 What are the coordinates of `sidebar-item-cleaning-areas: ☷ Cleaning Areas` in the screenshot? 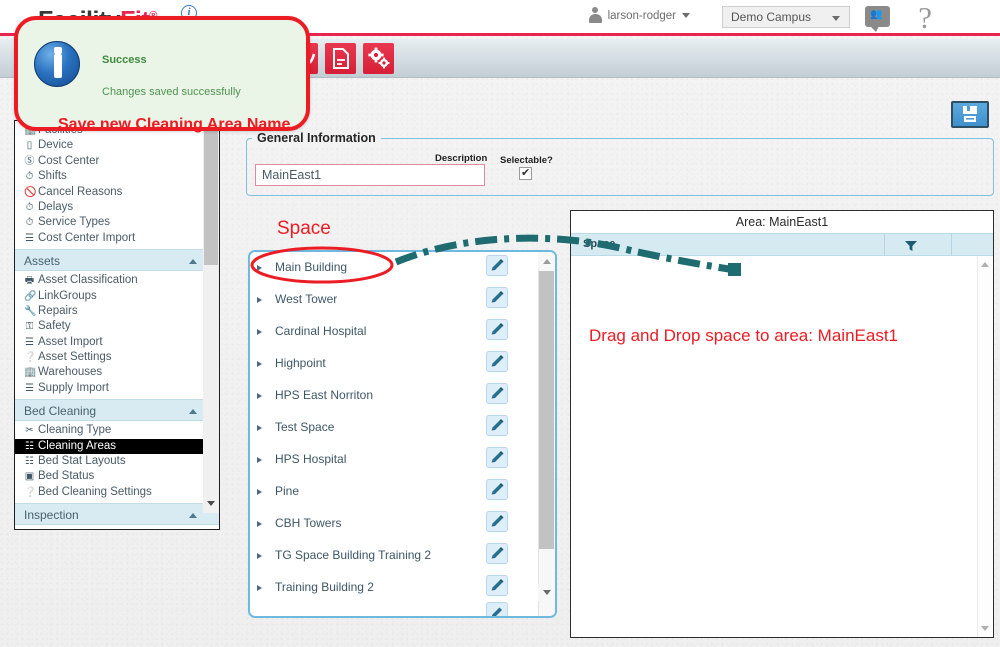 It's located at (109, 446).